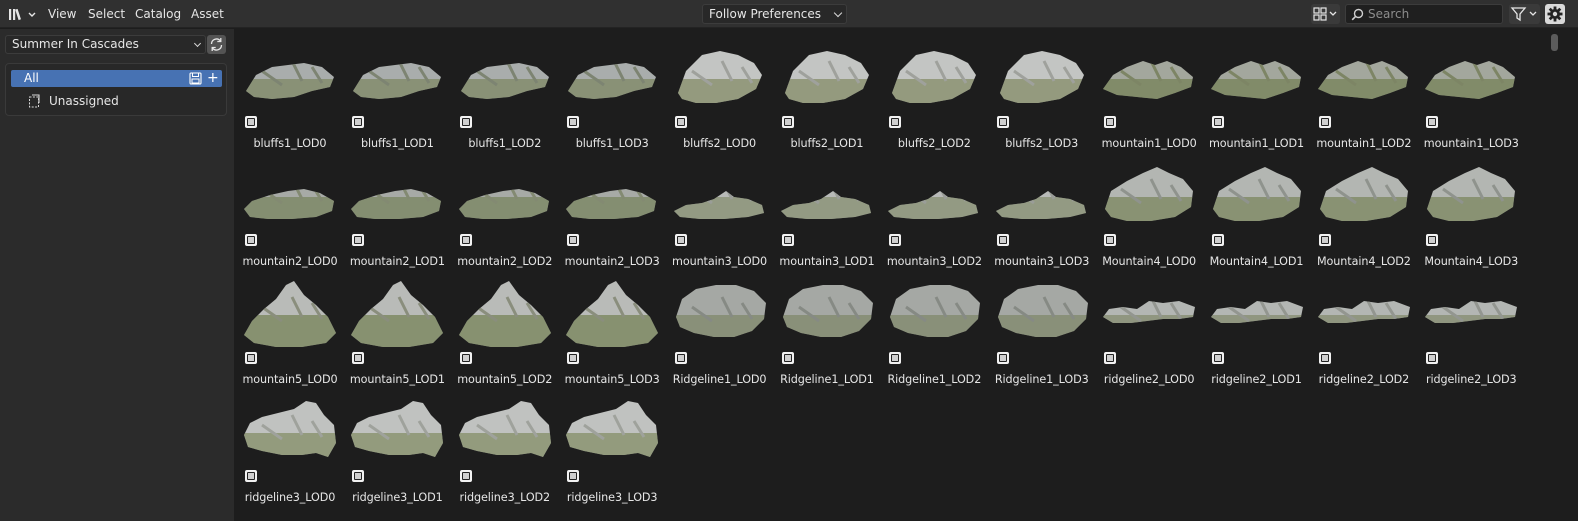 The image size is (1578, 521). Describe the element at coordinates (720, 261) in the screenshot. I see `asset-name: mountain3_LOD0` at that location.